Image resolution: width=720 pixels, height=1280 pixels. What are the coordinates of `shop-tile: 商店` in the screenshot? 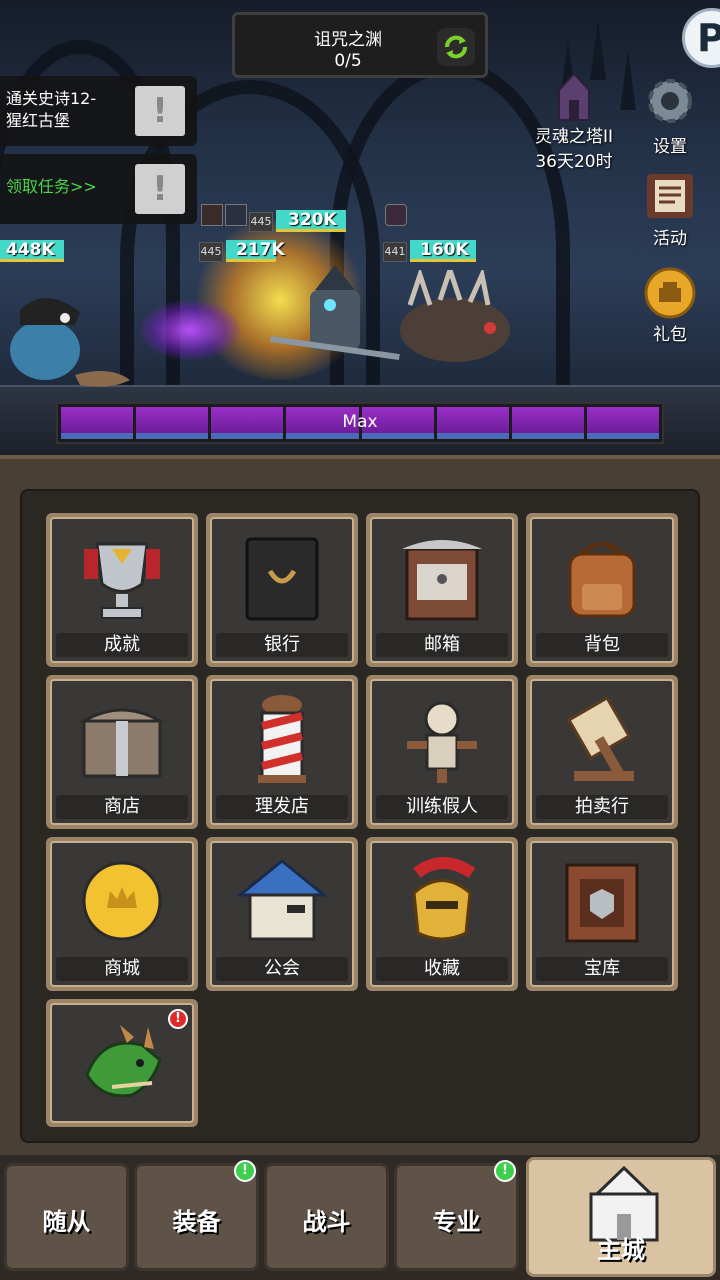 It's located at (122, 752).